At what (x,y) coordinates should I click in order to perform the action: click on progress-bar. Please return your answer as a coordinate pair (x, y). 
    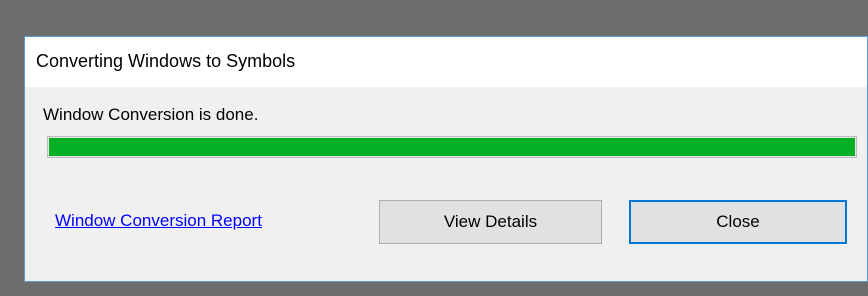
    Looking at the image, I should click on (452, 147).